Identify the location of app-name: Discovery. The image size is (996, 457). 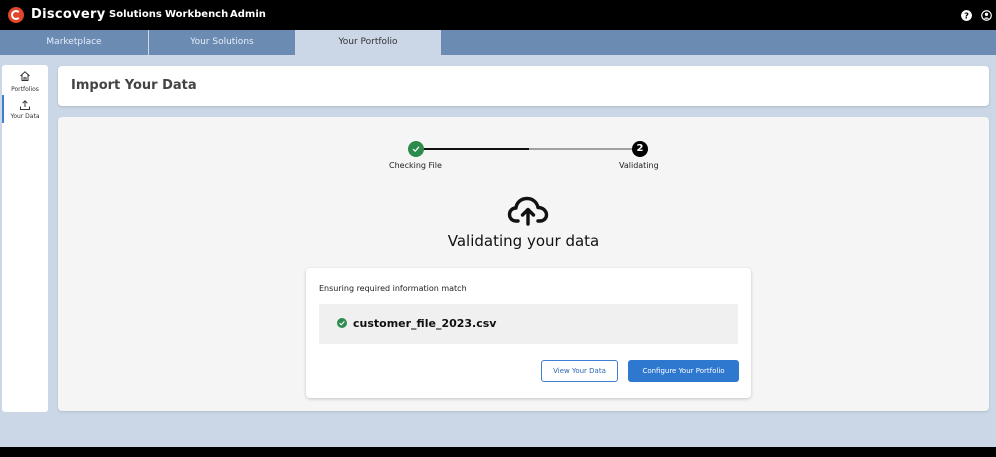
(68, 14).